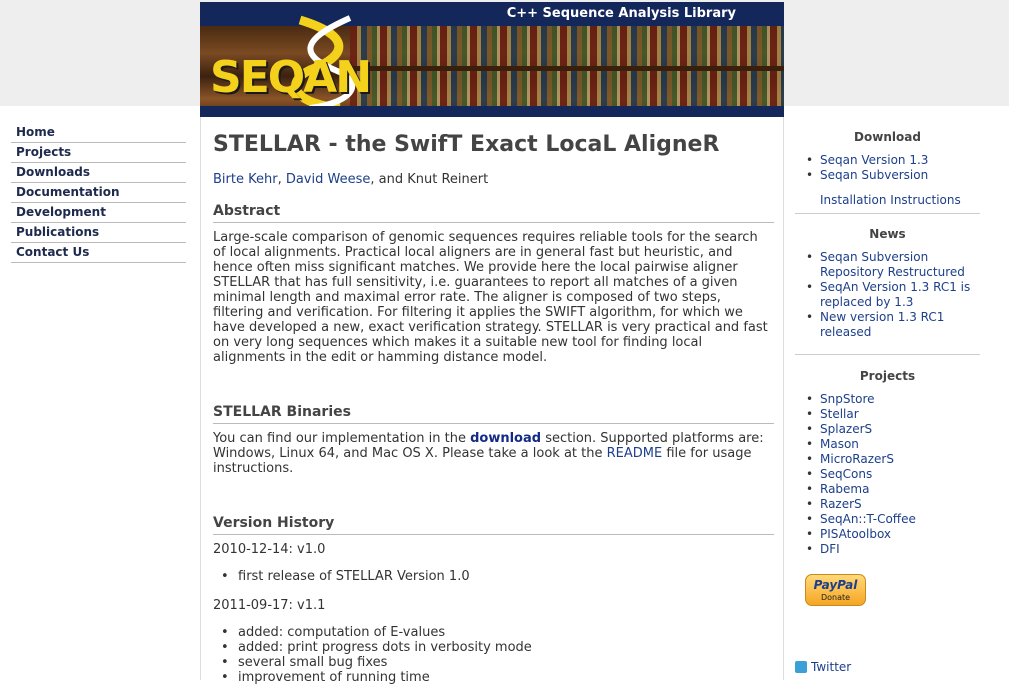 The image size is (1009, 685). I want to click on project-link: Stellar, so click(893, 414).